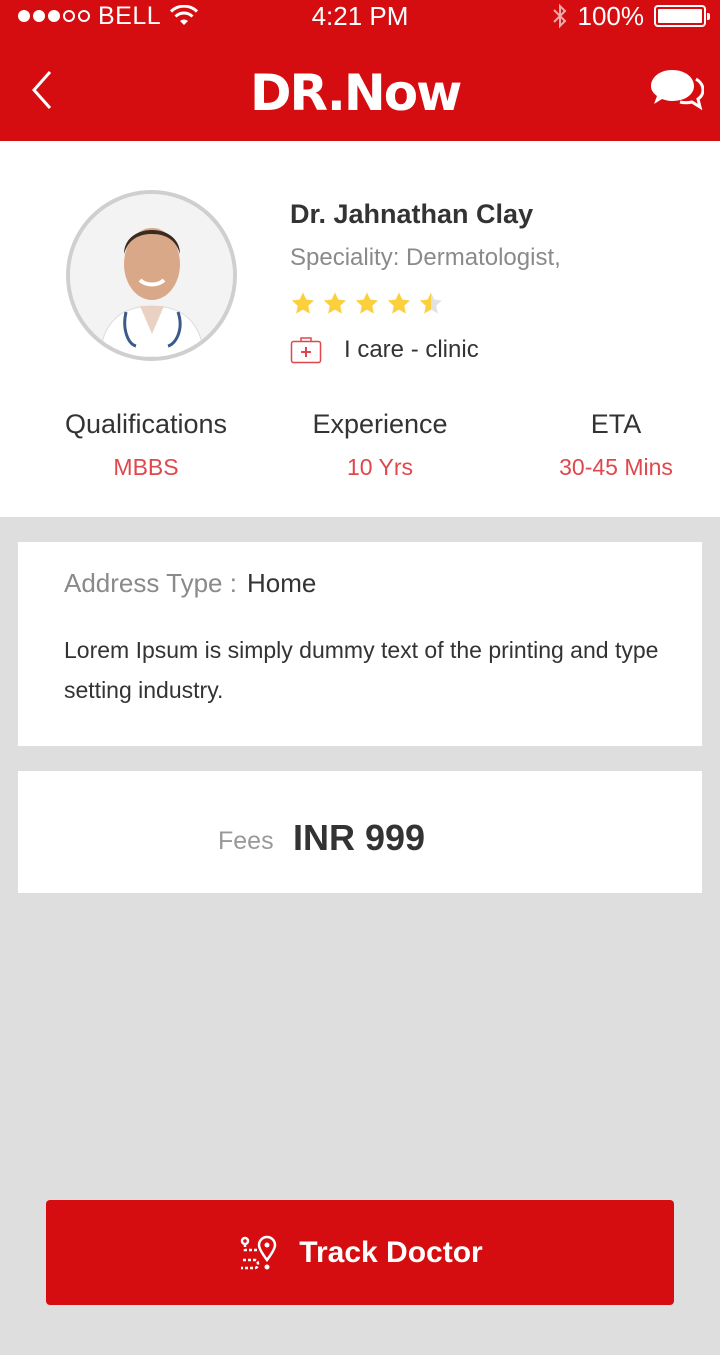 This screenshot has height=1355, width=720. What do you see at coordinates (146, 467) in the screenshot?
I see `stat-value: MBBS` at bounding box center [146, 467].